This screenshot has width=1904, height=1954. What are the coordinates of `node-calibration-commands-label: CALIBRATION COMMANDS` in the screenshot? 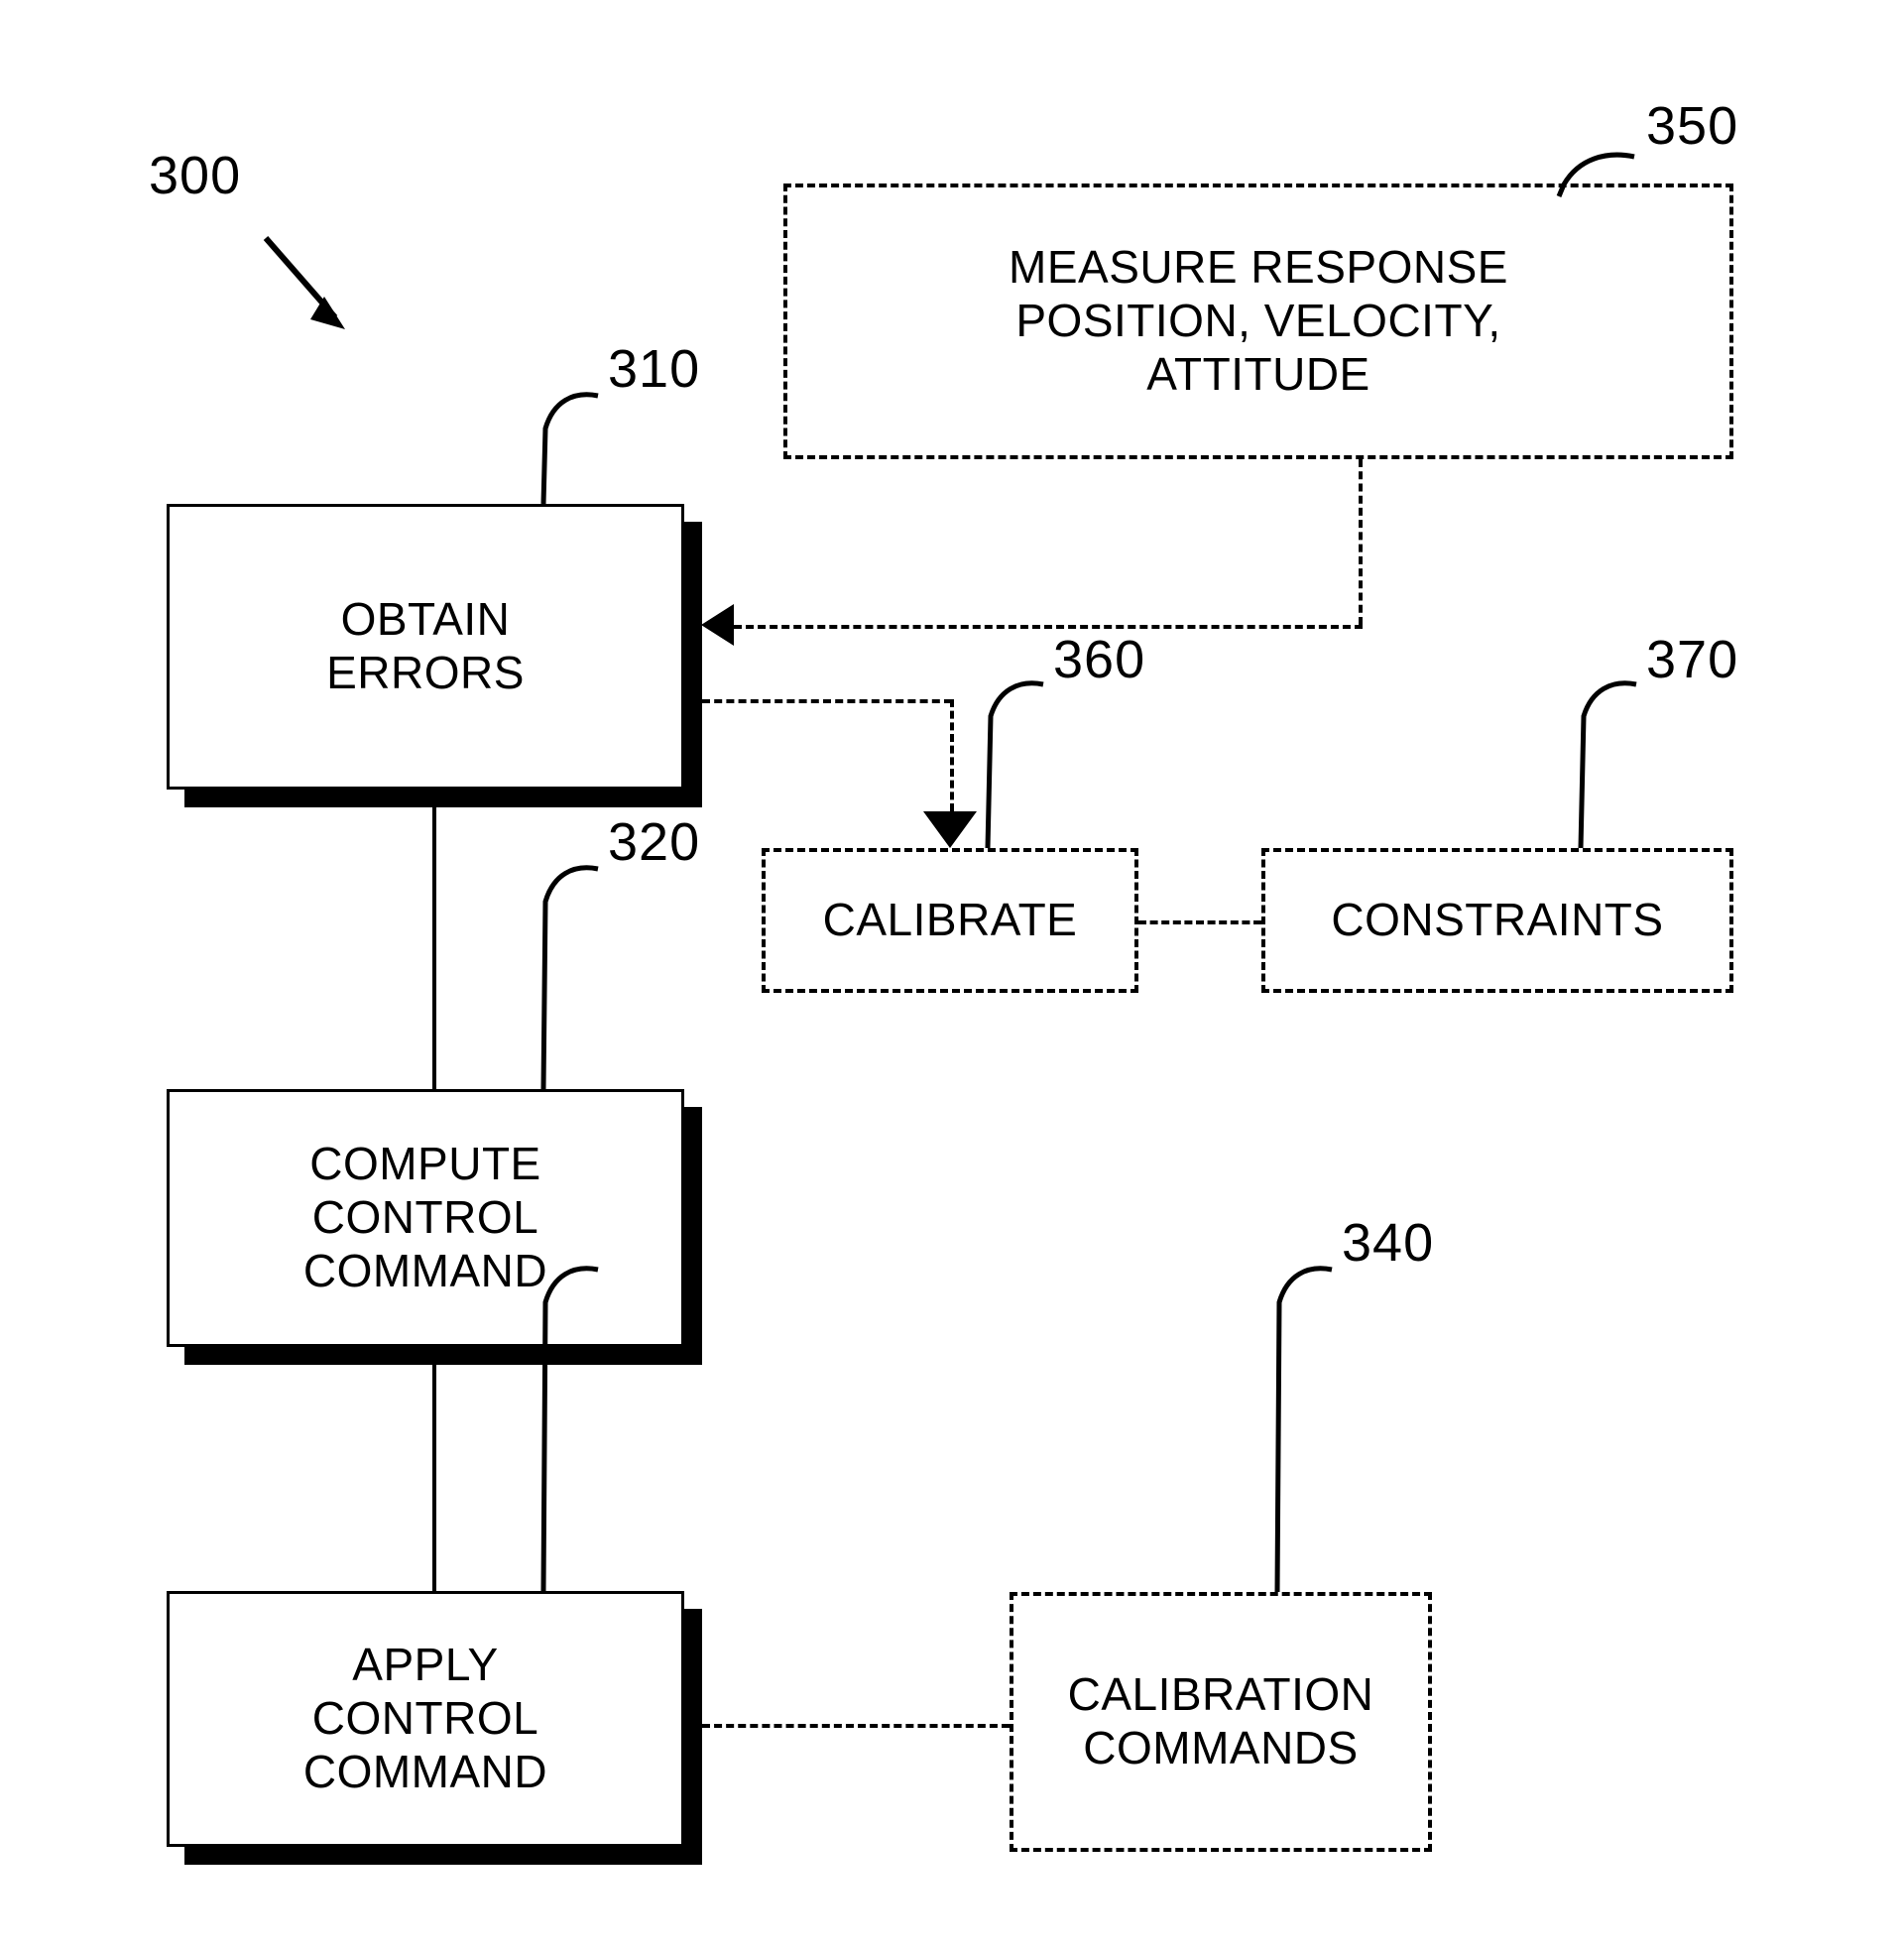 It's located at (1220, 1720).